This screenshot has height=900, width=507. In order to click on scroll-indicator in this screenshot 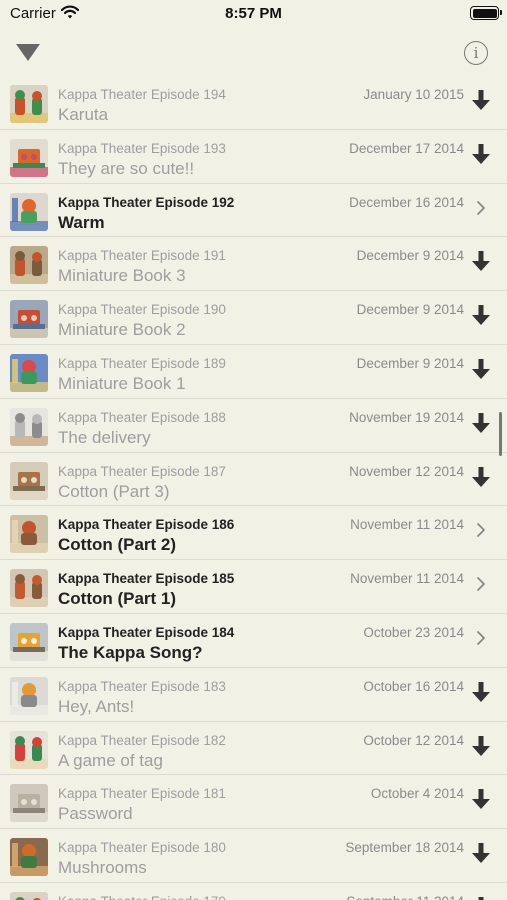, I will do `click(500, 434)`.